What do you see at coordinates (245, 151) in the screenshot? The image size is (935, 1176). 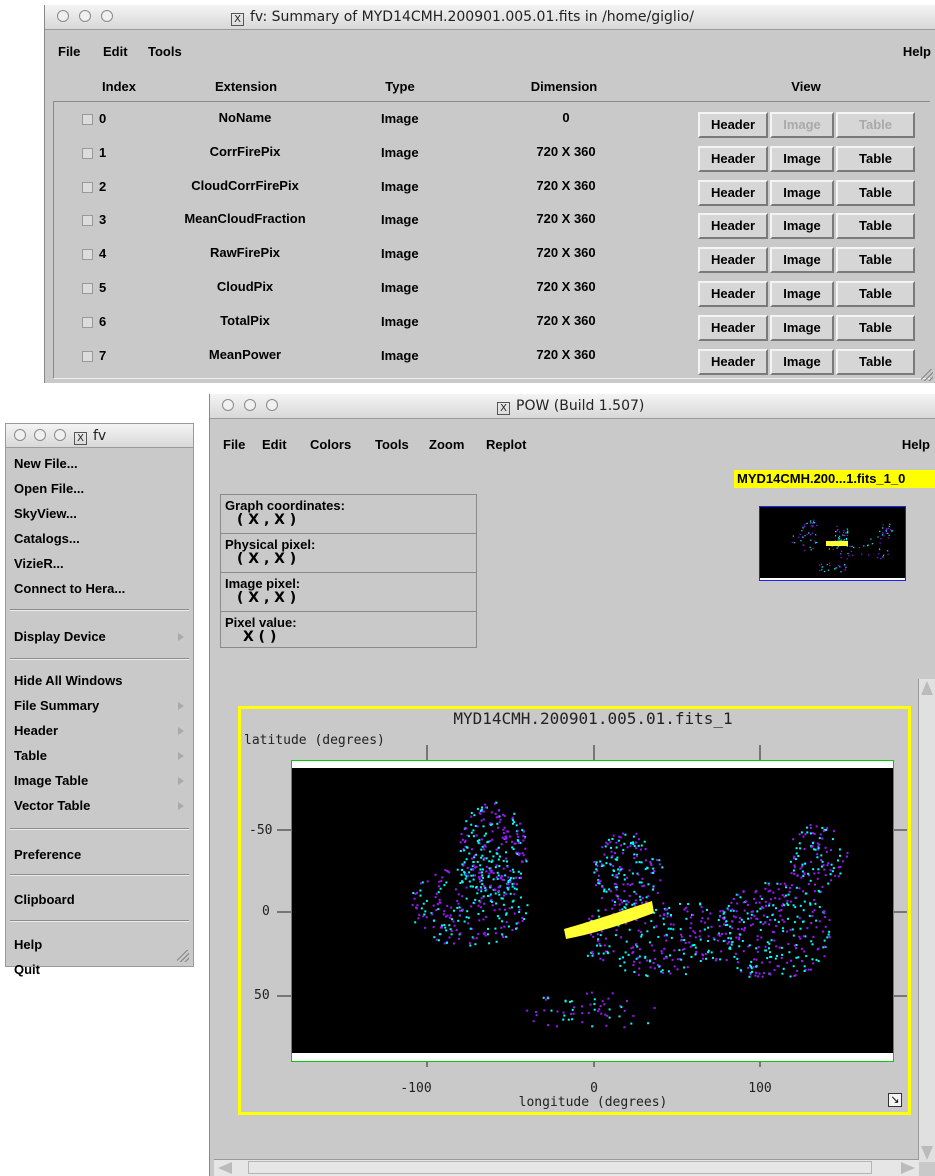 I see `row-extension: CorrFirePix` at bounding box center [245, 151].